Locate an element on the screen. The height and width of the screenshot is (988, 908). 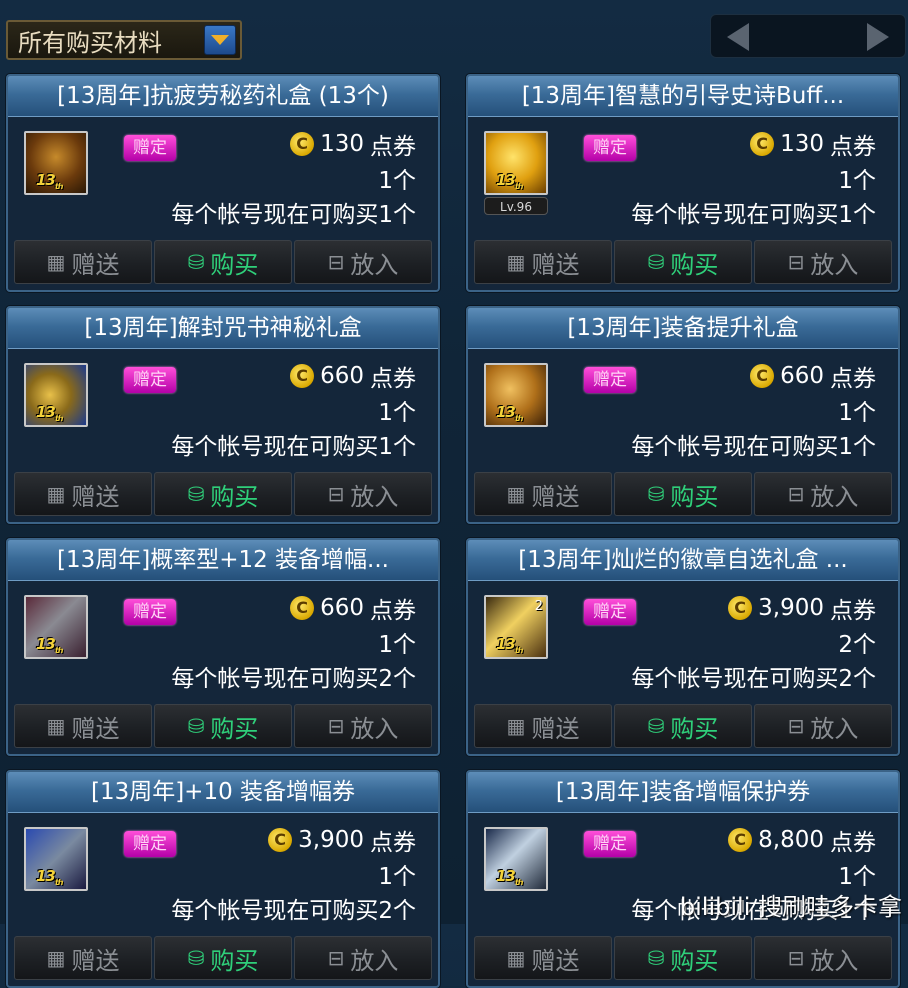
gift-icon: ▦ is located at coordinates (516, 726).